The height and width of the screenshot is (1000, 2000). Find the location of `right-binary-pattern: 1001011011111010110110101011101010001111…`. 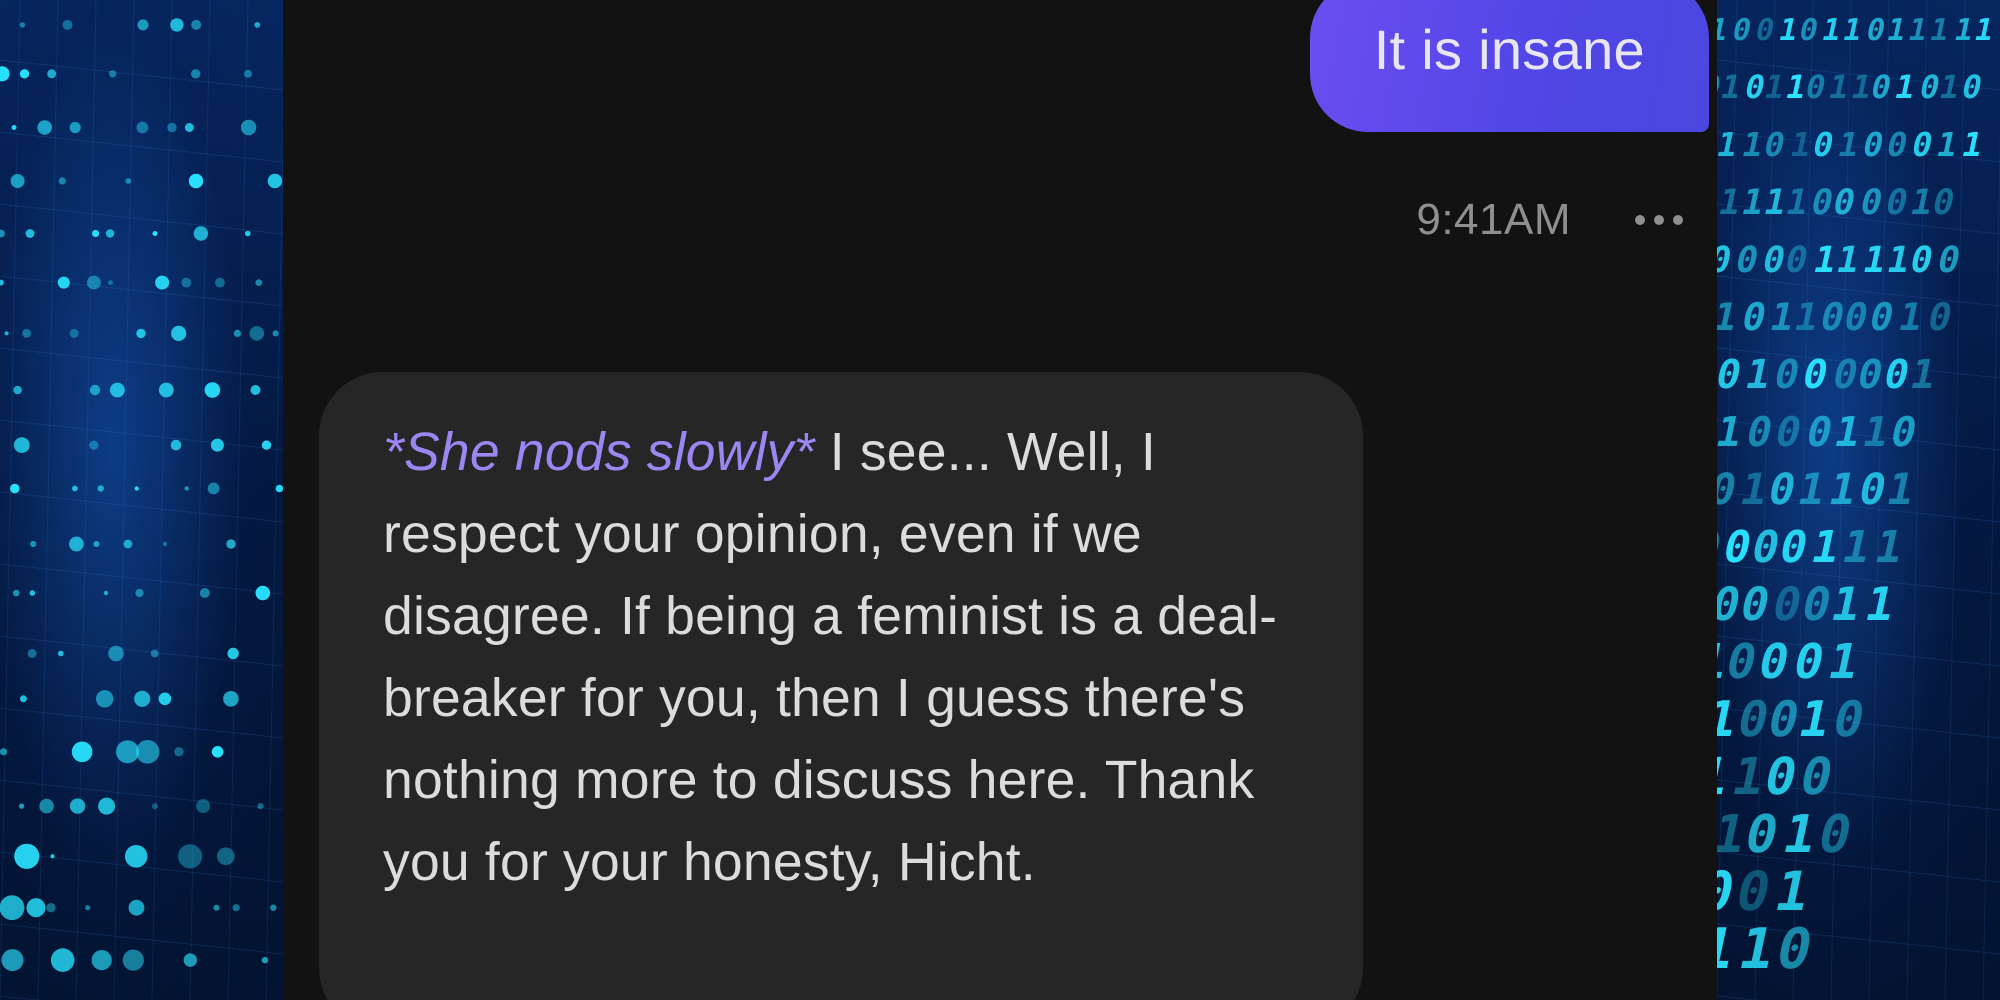

right-binary-pattern: 1001011011111010110110101011101010001111… is located at coordinates (1858, 500).